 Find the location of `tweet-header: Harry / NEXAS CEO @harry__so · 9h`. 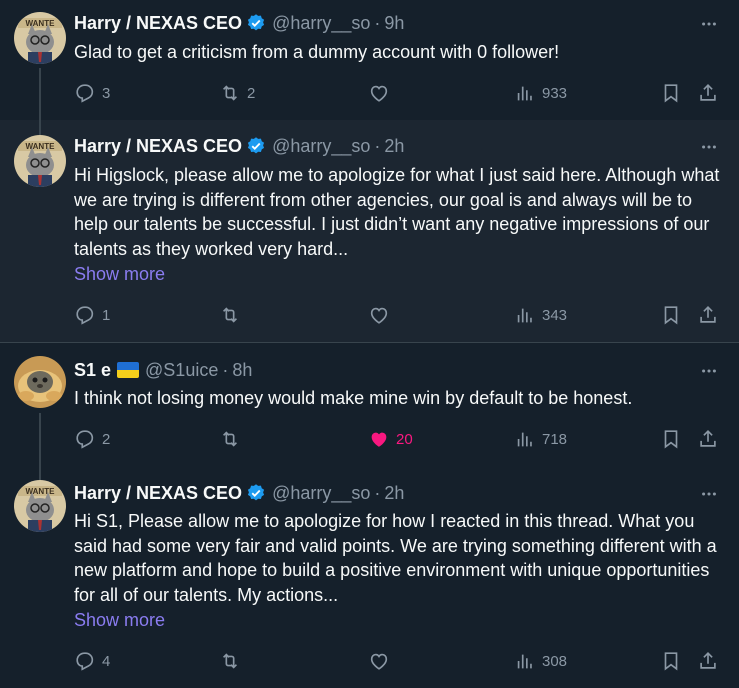

tweet-header: Harry / NEXAS CEO @harry__so · 9h is located at coordinates (239, 23).